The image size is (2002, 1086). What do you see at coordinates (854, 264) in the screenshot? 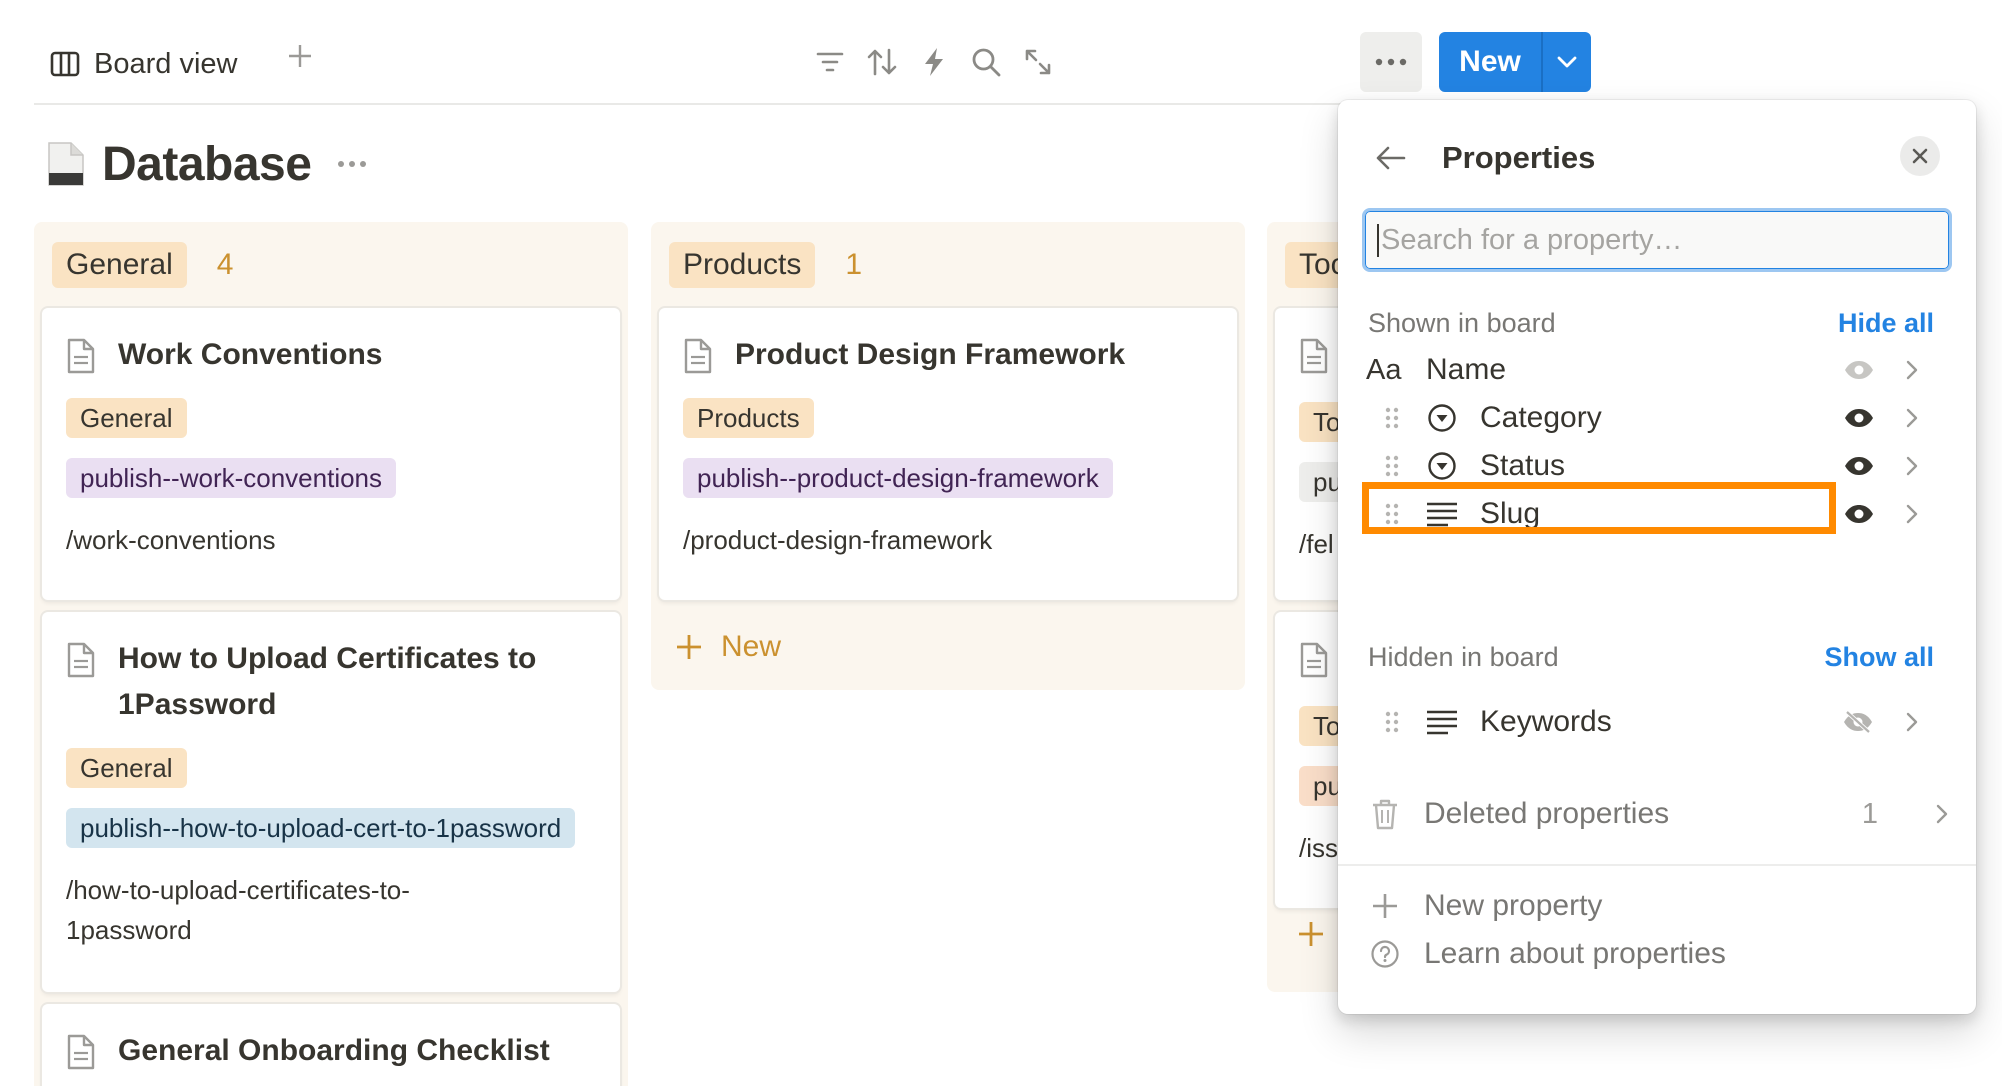
I see `column-count: 1` at bounding box center [854, 264].